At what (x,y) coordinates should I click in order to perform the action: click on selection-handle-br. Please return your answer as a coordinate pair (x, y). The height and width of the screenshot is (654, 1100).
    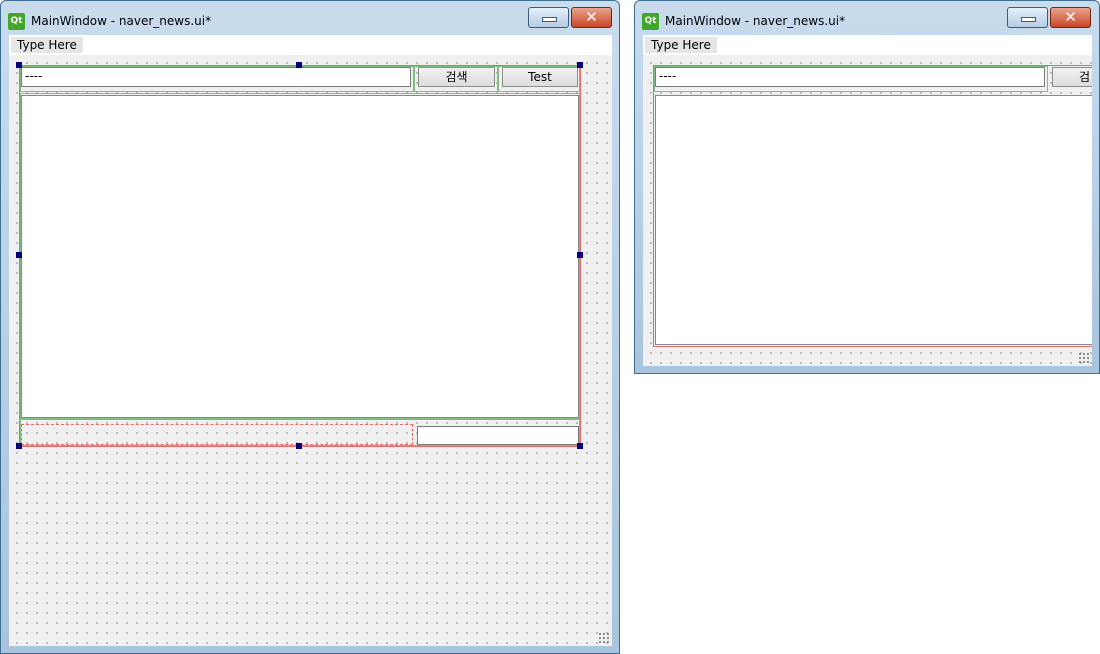
    Looking at the image, I should click on (580, 446).